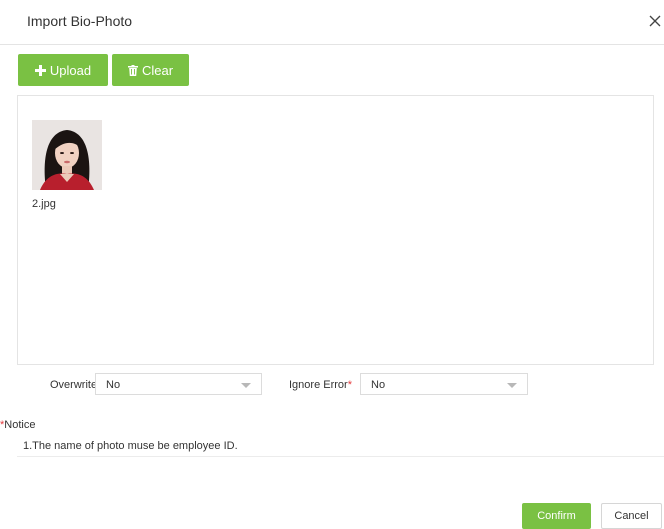 This screenshot has height=529, width=664. Describe the element at coordinates (157, 70) in the screenshot. I see `clear-button-label: Clear` at that location.